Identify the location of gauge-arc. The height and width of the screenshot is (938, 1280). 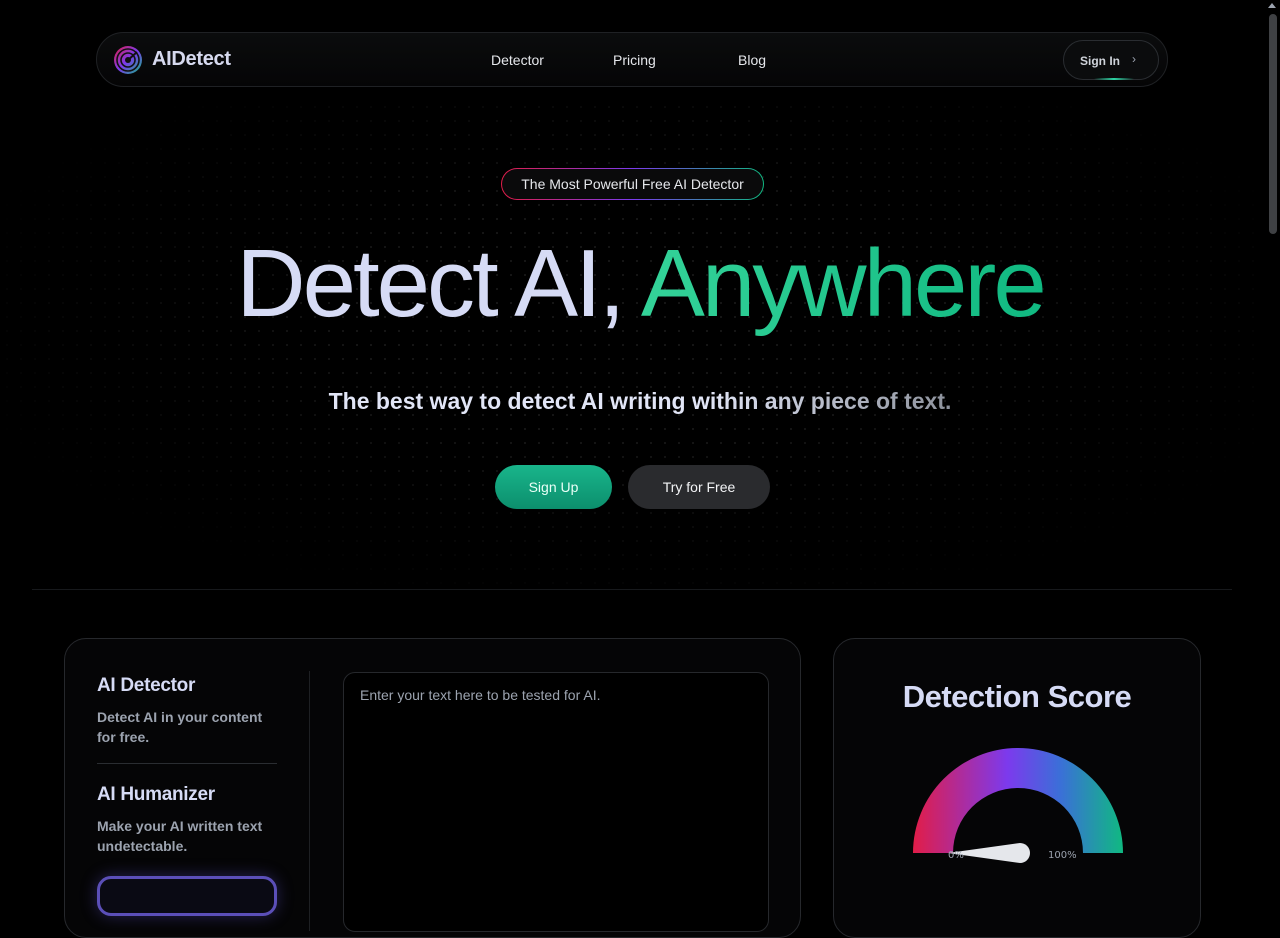
(1018, 800).